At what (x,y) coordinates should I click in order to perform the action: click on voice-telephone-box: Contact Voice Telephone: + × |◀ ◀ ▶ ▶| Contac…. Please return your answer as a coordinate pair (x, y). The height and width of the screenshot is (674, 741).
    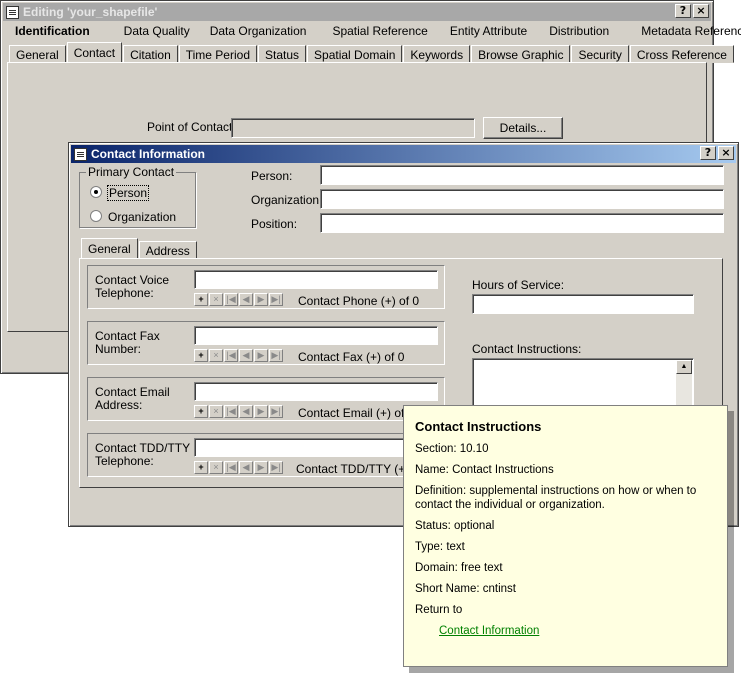
    Looking at the image, I should click on (266, 287).